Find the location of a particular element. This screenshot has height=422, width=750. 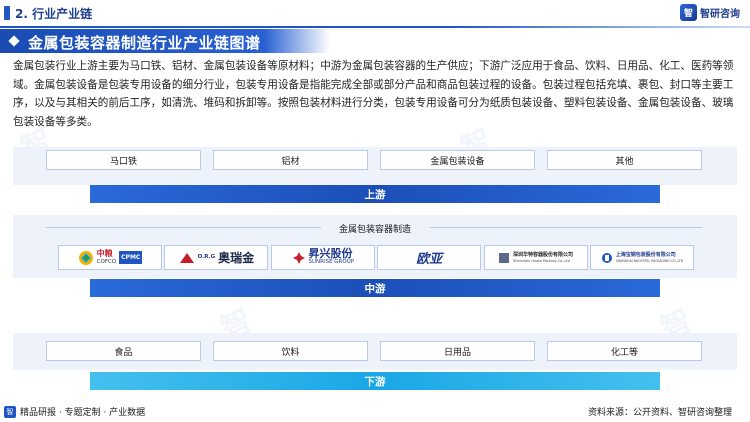

company-logo-sunrise: 昇兴股份 SUNRISE GROUP is located at coordinates (322, 257).